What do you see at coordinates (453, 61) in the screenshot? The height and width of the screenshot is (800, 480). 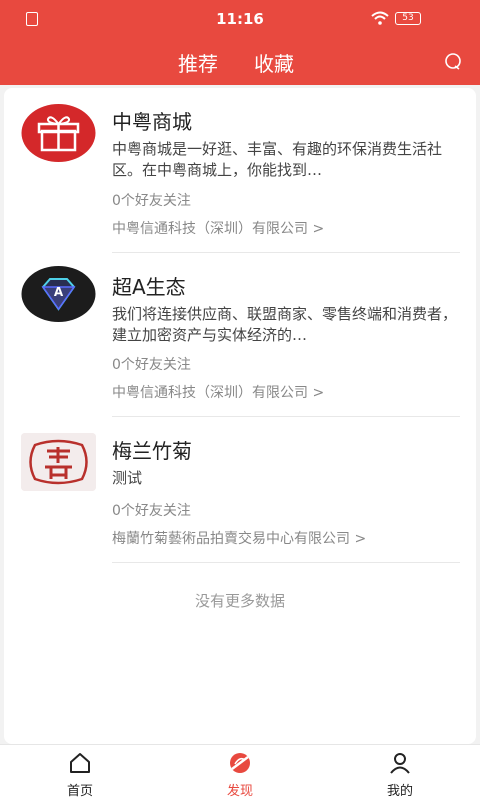 I see `search-icon` at bounding box center [453, 61].